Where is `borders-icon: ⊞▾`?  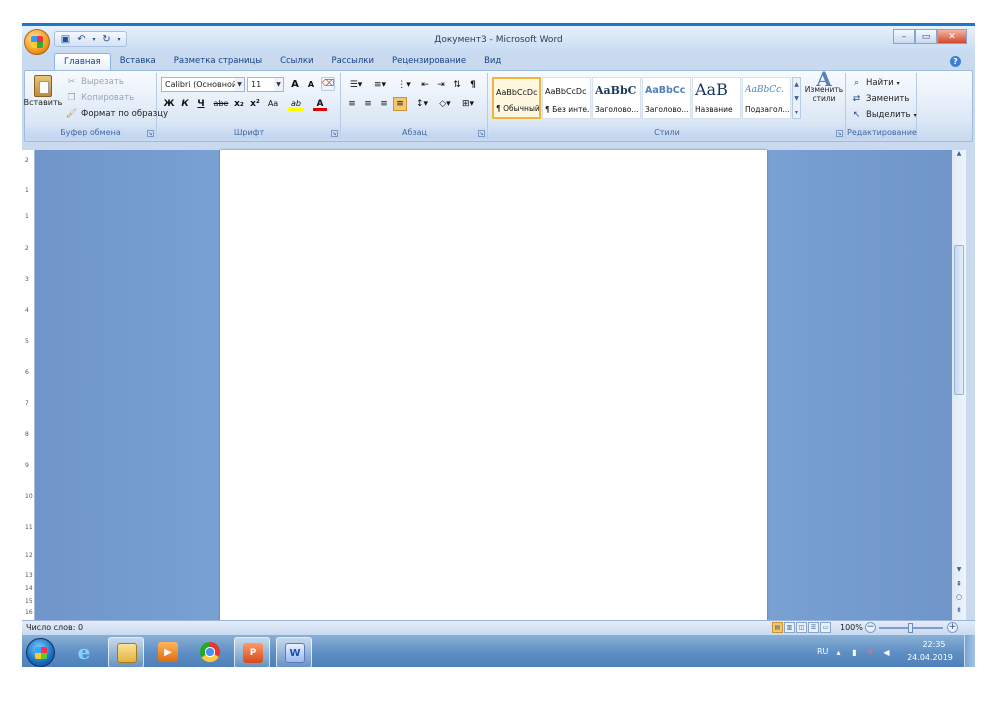
borders-icon: ⊞▾ is located at coordinates (468, 104).